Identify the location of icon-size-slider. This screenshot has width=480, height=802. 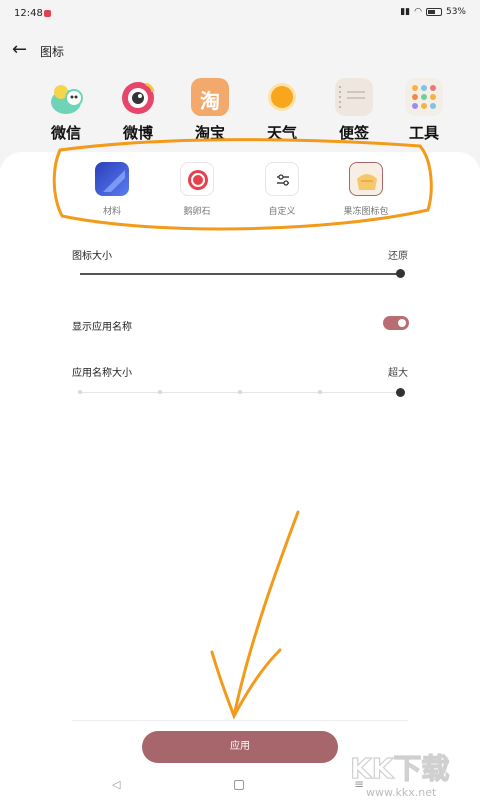
(240, 274).